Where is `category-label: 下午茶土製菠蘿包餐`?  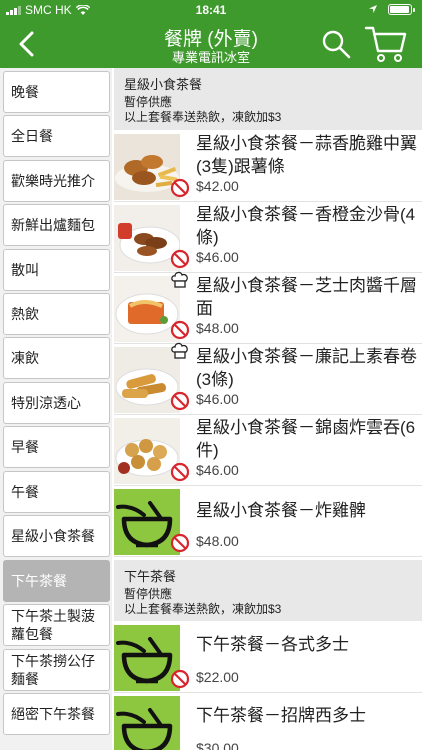
category-label: 下午茶土製菠蘿包餐 is located at coordinates (53, 625).